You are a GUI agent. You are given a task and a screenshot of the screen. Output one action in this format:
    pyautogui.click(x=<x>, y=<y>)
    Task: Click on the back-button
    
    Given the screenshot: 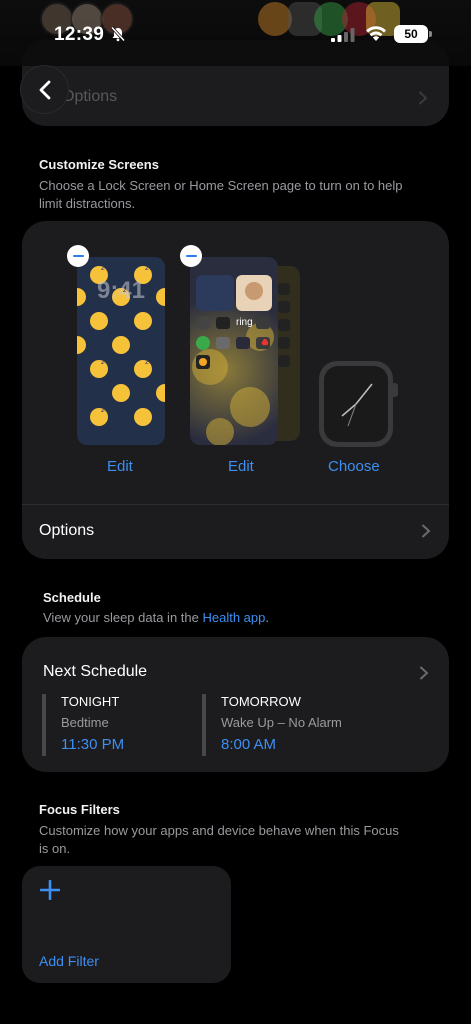 What is the action you would take?
    pyautogui.click(x=44, y=89)
    